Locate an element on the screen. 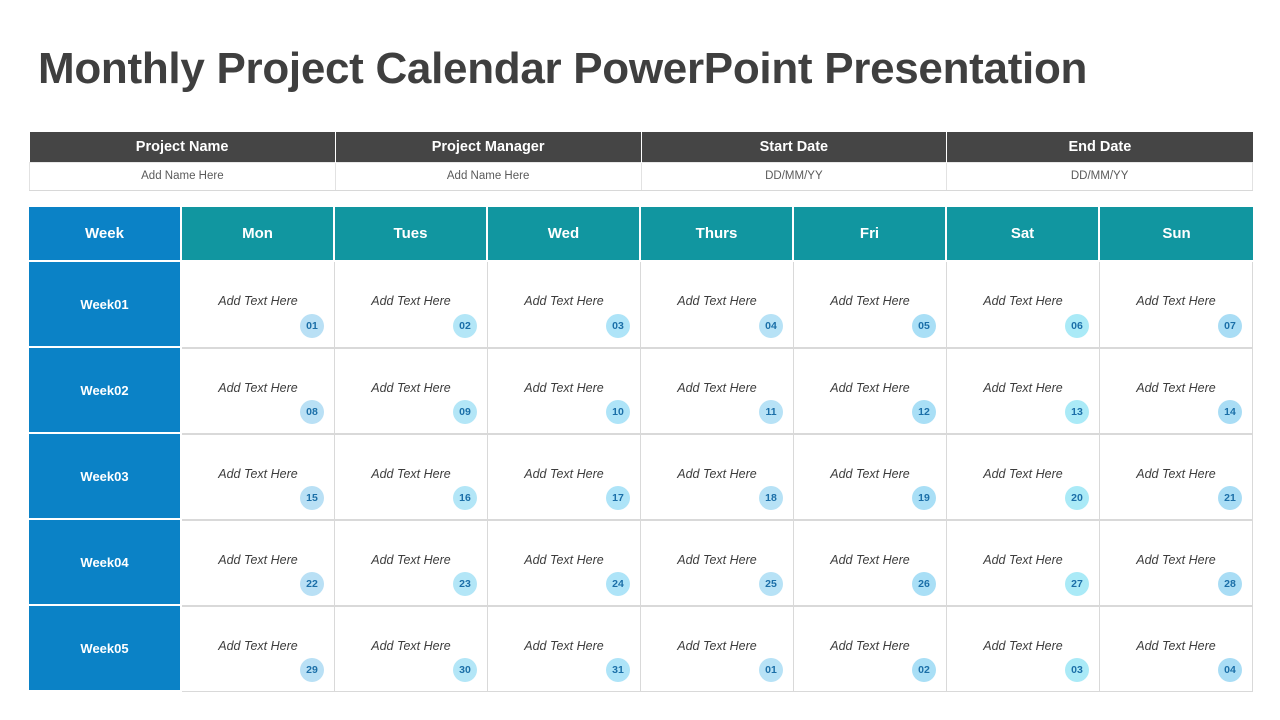 This screenshot has height=720, width=1280. calendar-header-row: Week Mon Tues Wed Thurs Fri Sat Sun is located at coordinates (641, 234).